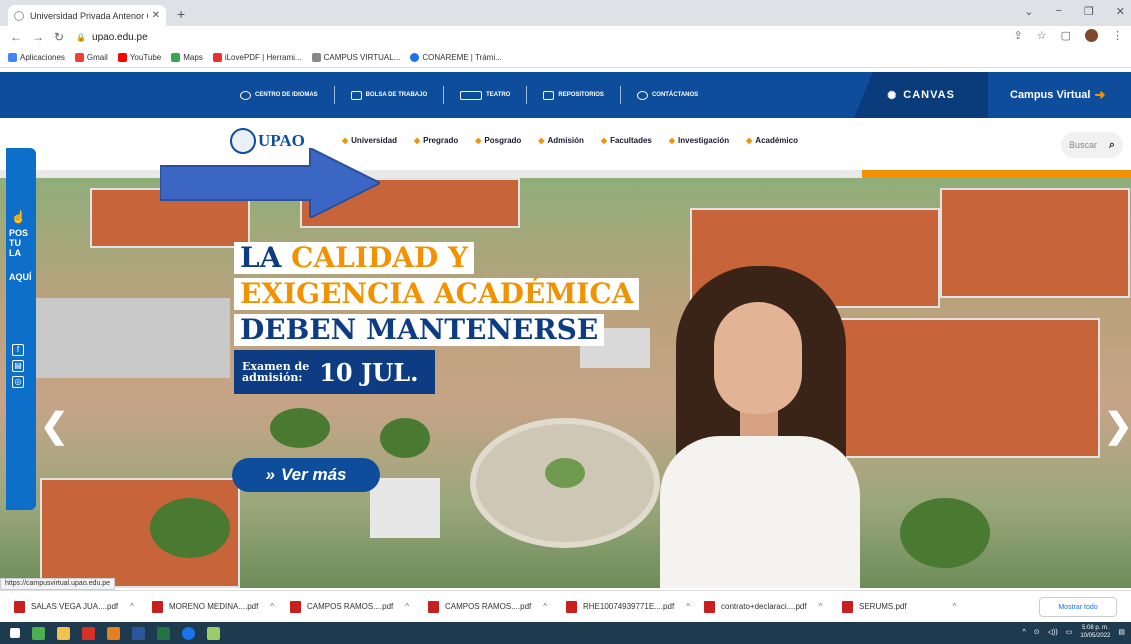 The height and width of the screenshot is (644, 1131). What do you see at coordinates (97, 57) in the screenshot?
I see `bookmark-label: Gmail` at bounding box center [97, 57].